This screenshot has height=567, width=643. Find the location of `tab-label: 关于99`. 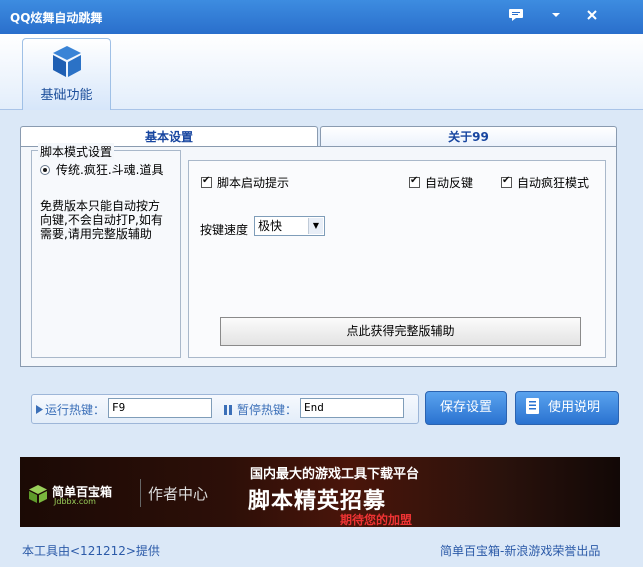

tab-label: 关于99 is located at coordinates (468, 137).